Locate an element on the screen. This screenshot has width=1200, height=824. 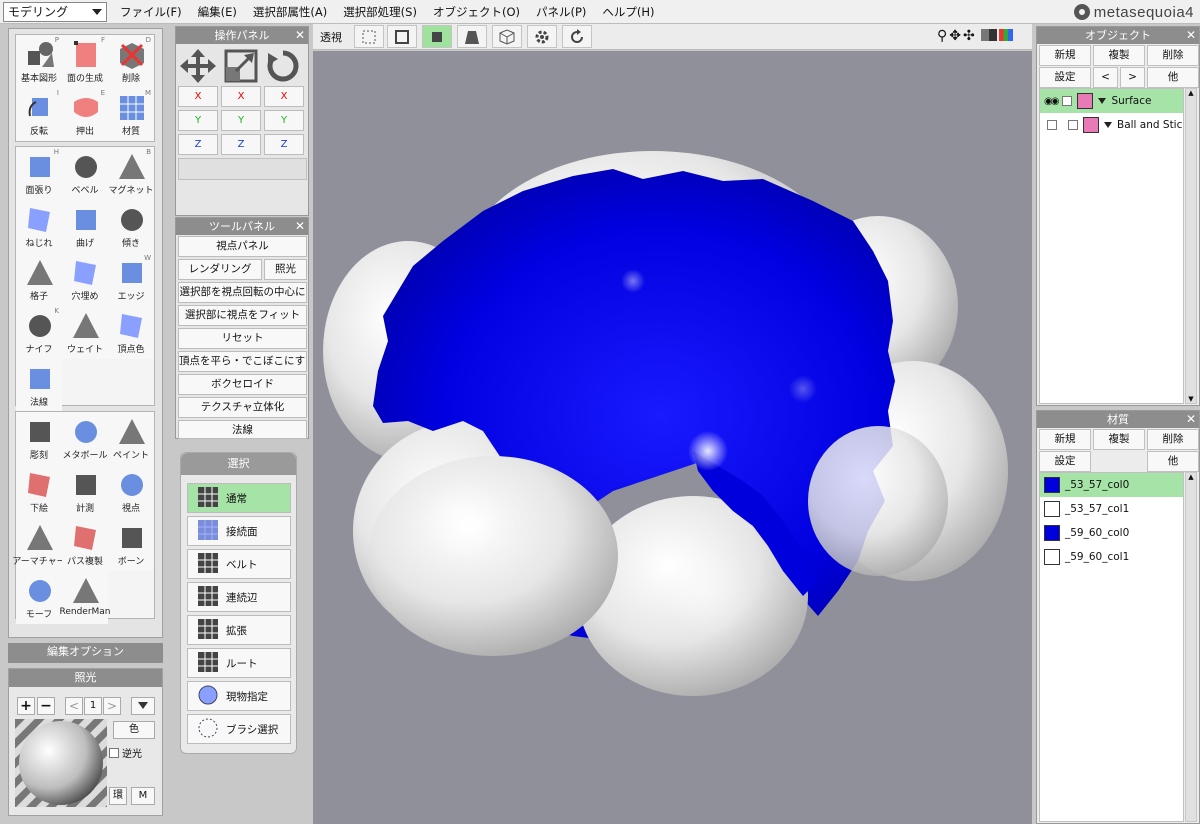
fit-to-selection-button: 選択部に視点をフィット is located at coordinates (242, 315).